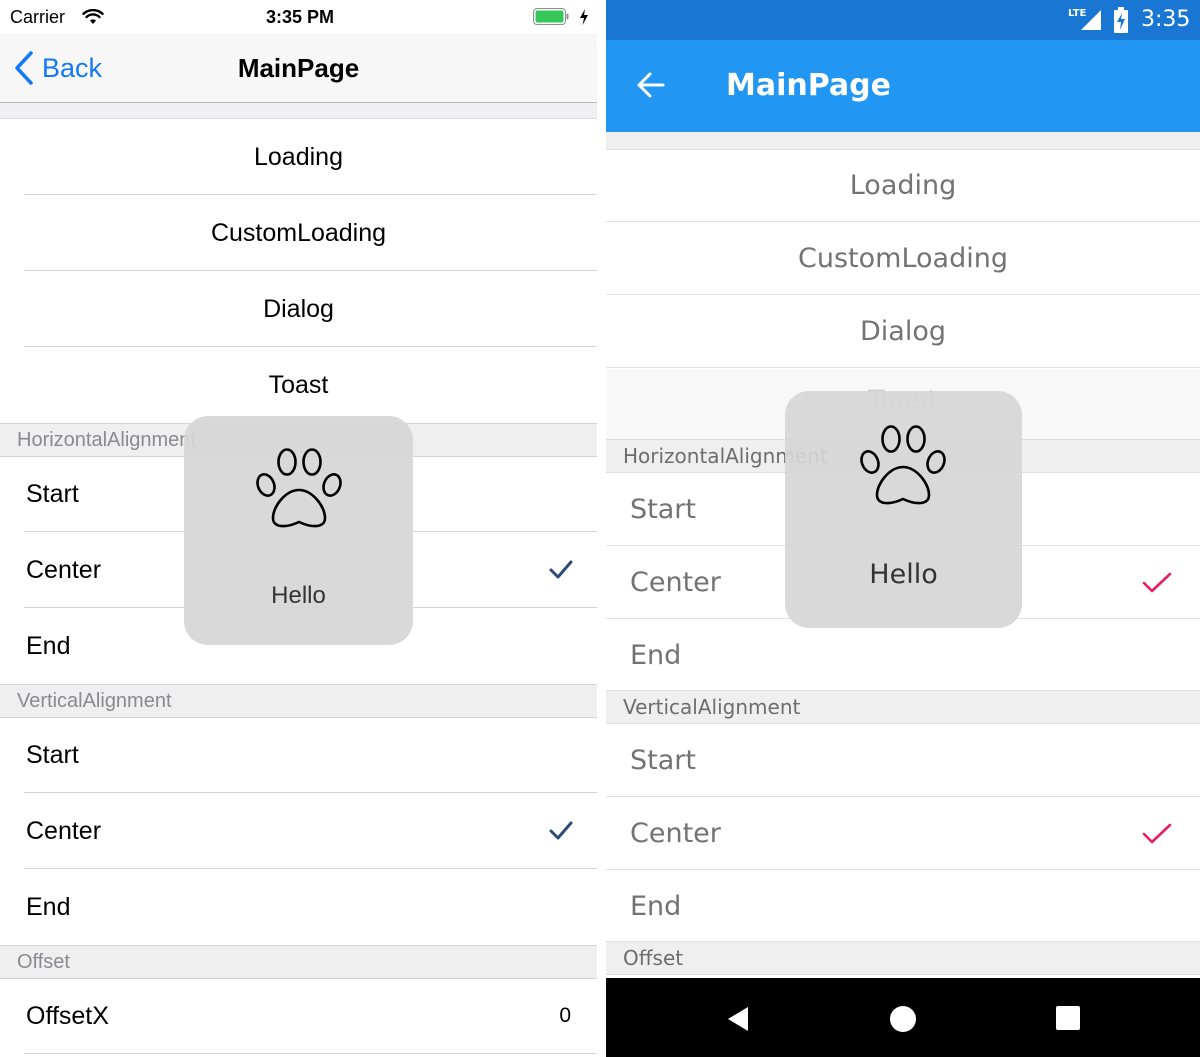 The height and width of the screenshot is (1057, 1200). Describe the element at coordinates (551, 16) in the screenshot. I see `battery-icon` at that location.